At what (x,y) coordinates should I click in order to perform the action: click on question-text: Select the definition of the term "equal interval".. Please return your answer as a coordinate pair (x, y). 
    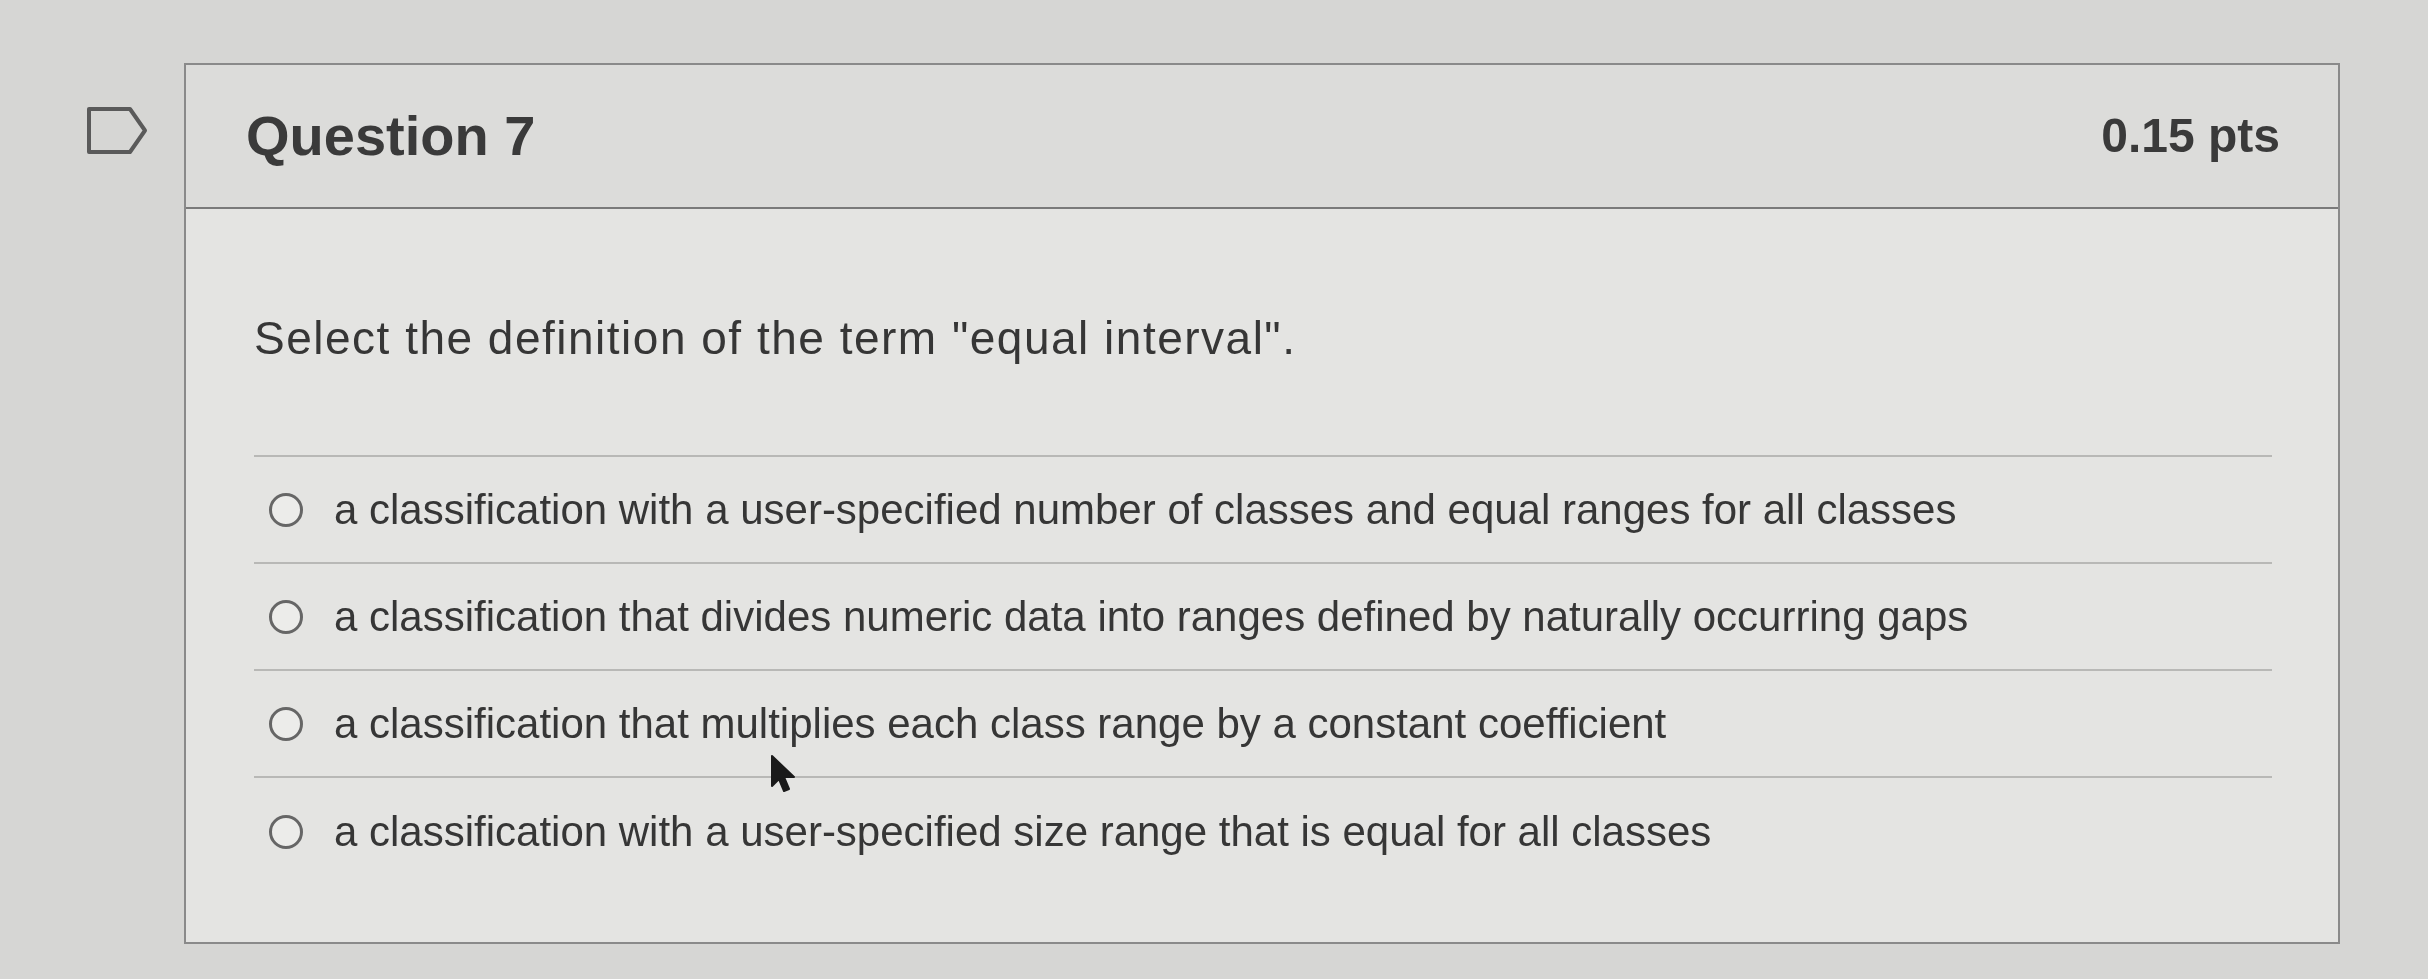
    Looking at the image, I should click on (775, 338).